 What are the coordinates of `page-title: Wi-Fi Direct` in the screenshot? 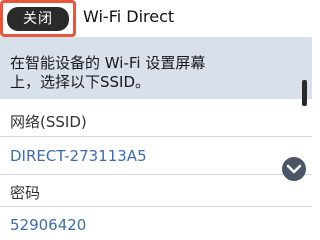 It's located at (129, 16).